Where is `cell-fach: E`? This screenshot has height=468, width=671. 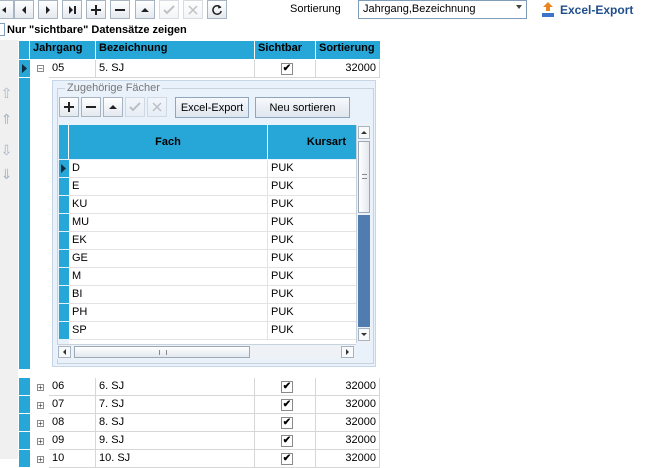
cell-fach: E is located at coordinates (168, 187).